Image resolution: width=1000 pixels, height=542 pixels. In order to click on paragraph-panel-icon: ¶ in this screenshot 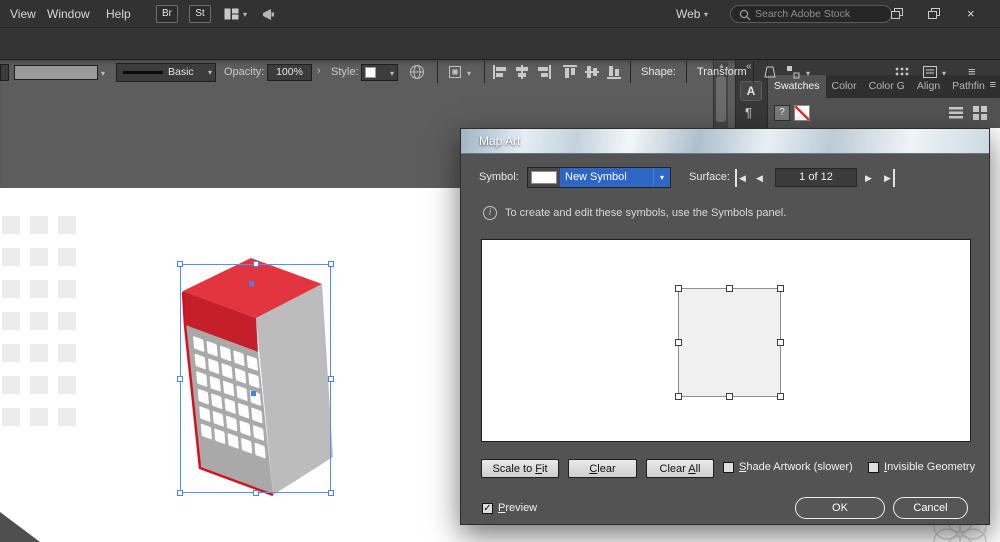, I will do `click(748, 112)`.